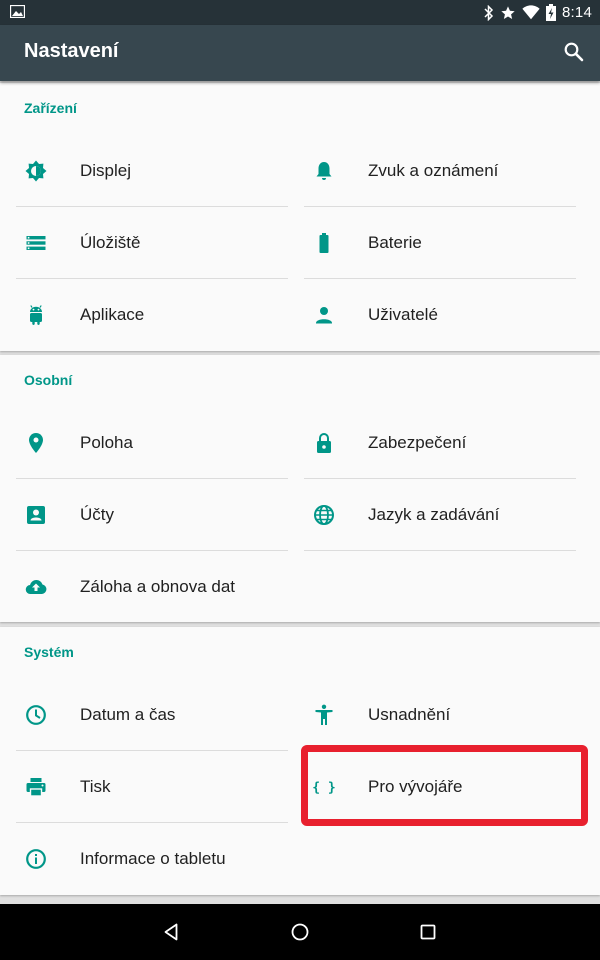  Describe the element at coordinates (403, 314) in the screenshot. I see `settings-item-label: Uživatelé` at that location.